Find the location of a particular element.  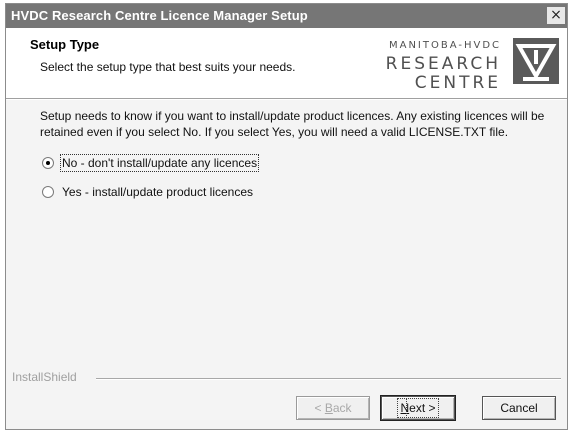

logo-text-line1: MANITOBA-HVDC is located at coordinates (444, 45).